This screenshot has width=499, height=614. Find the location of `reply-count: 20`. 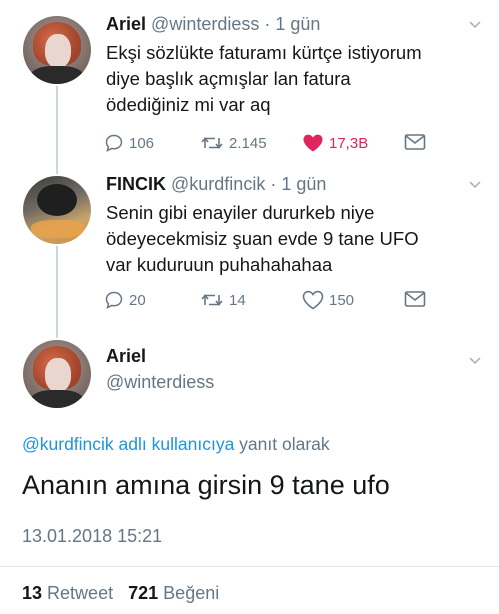

reply-count: 20 is located at coordinates (137, 300).